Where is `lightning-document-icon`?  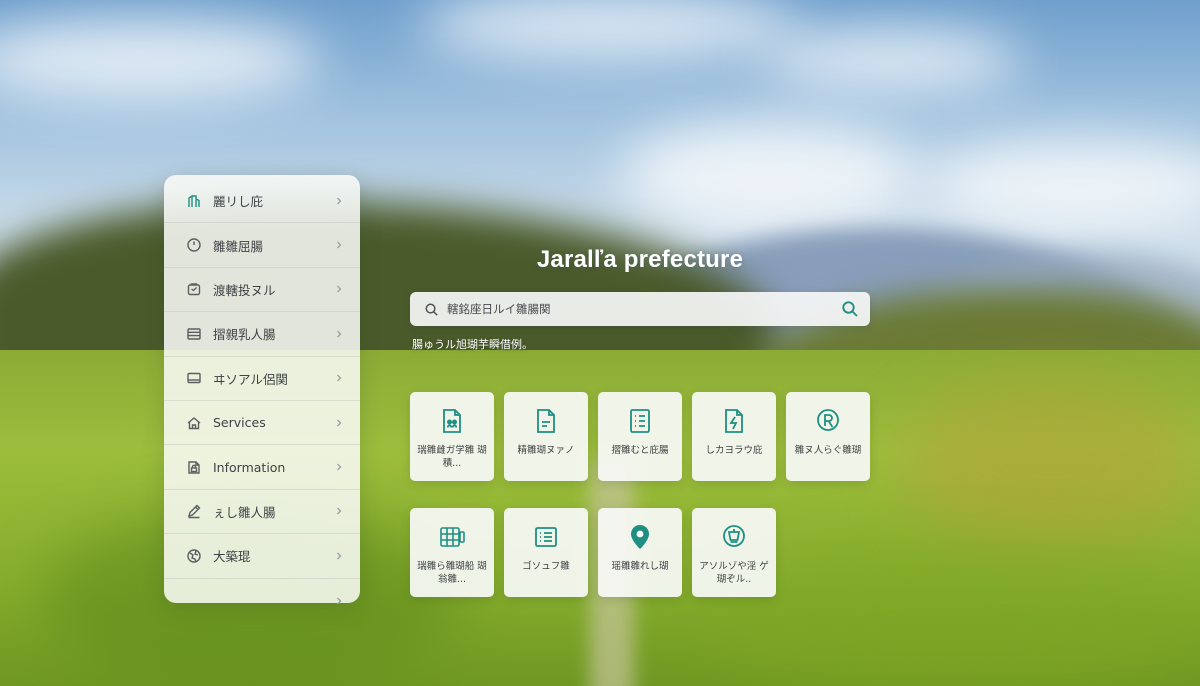 lightning-document-icon is located at coordinates (734, 421).